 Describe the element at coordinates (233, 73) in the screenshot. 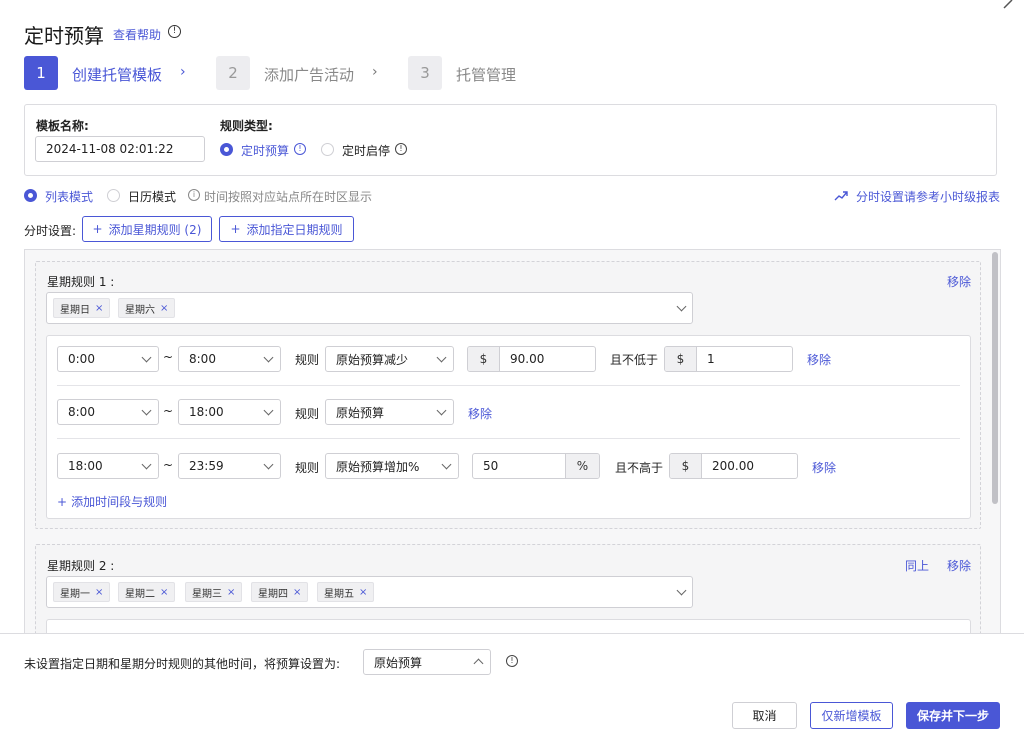

I see `step-2-number: 2` at that location.